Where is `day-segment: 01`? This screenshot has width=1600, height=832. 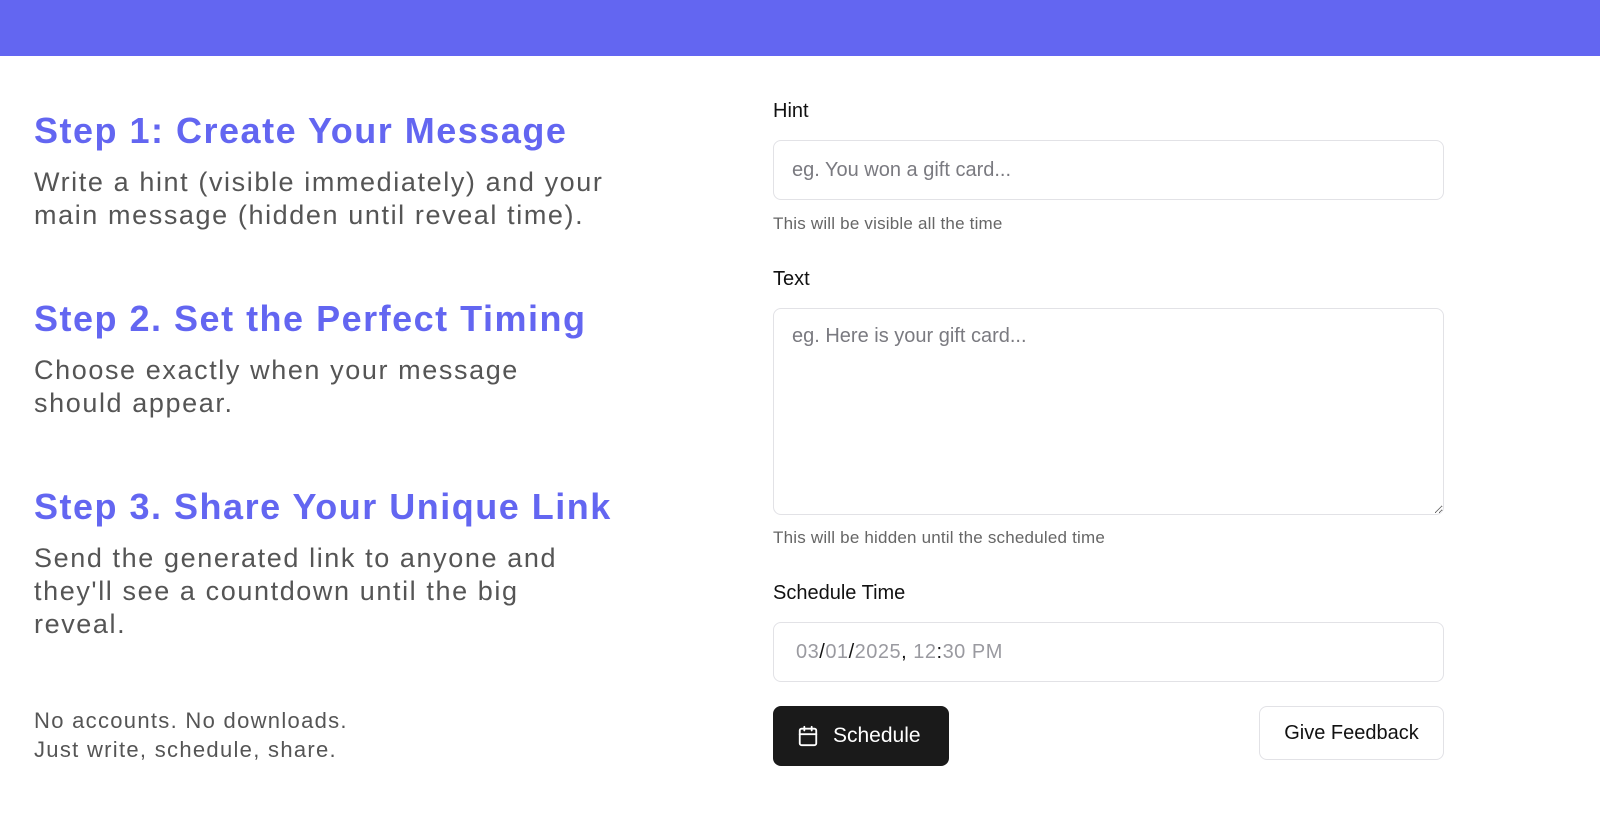
day-segment: 01 is located at coordinates (836, 652).